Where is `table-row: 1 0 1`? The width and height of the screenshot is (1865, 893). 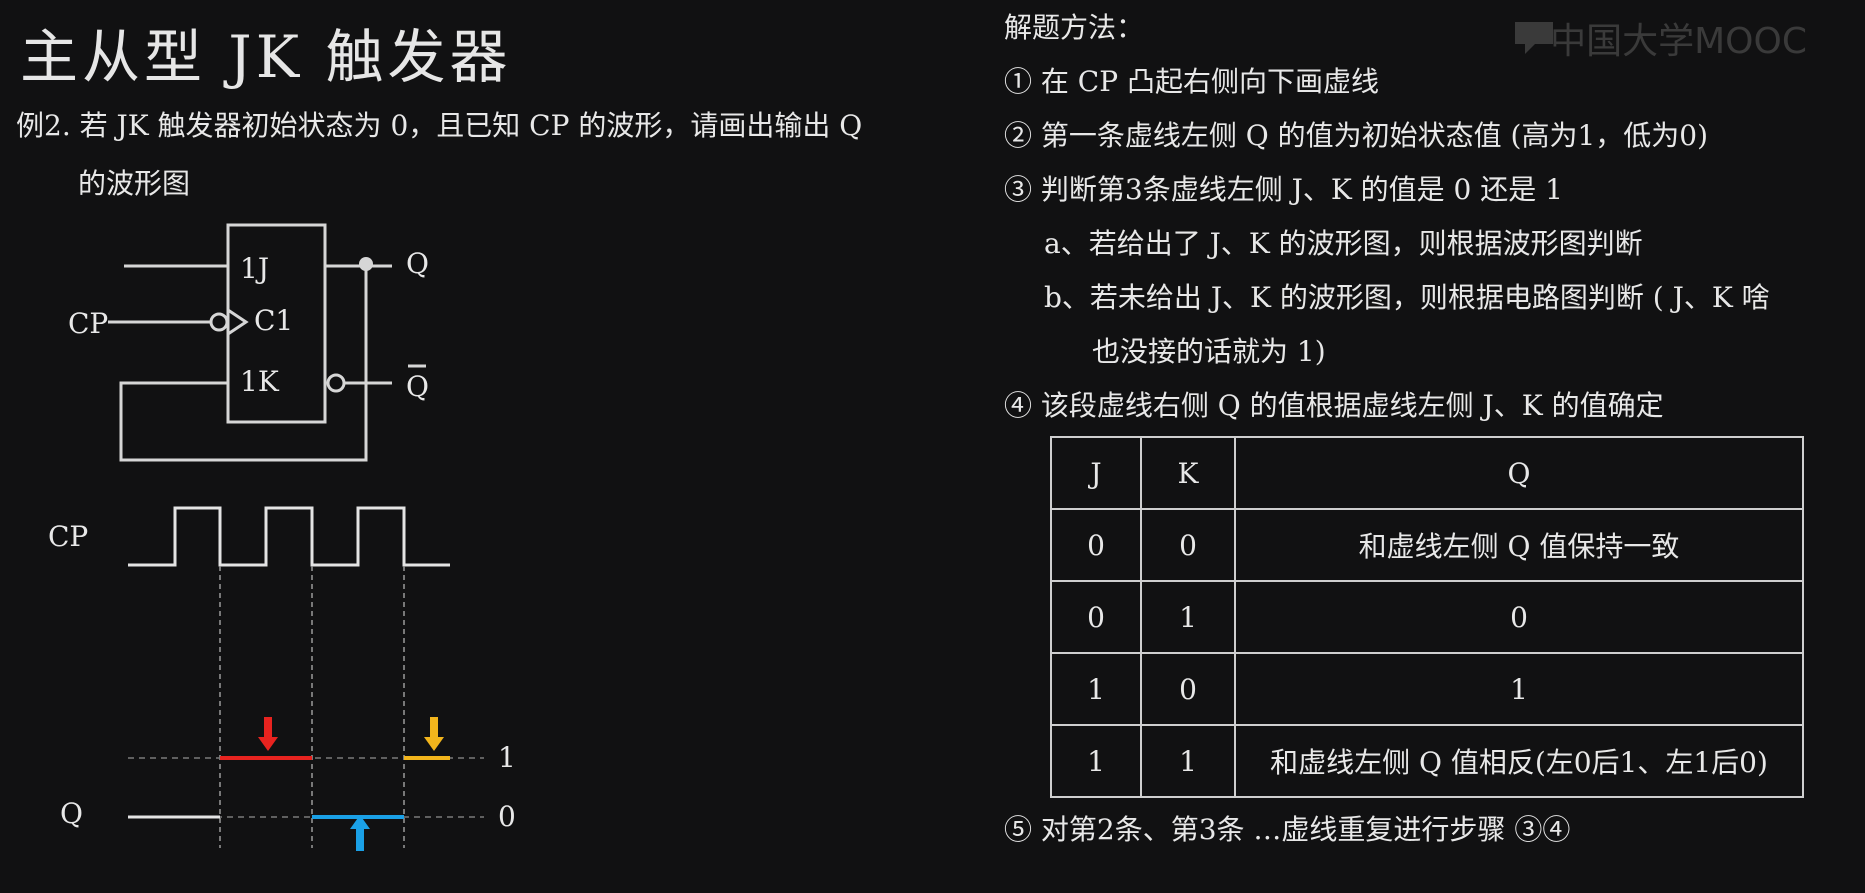 table-row: 1 0 1 is located at coordinates (1427, 689).